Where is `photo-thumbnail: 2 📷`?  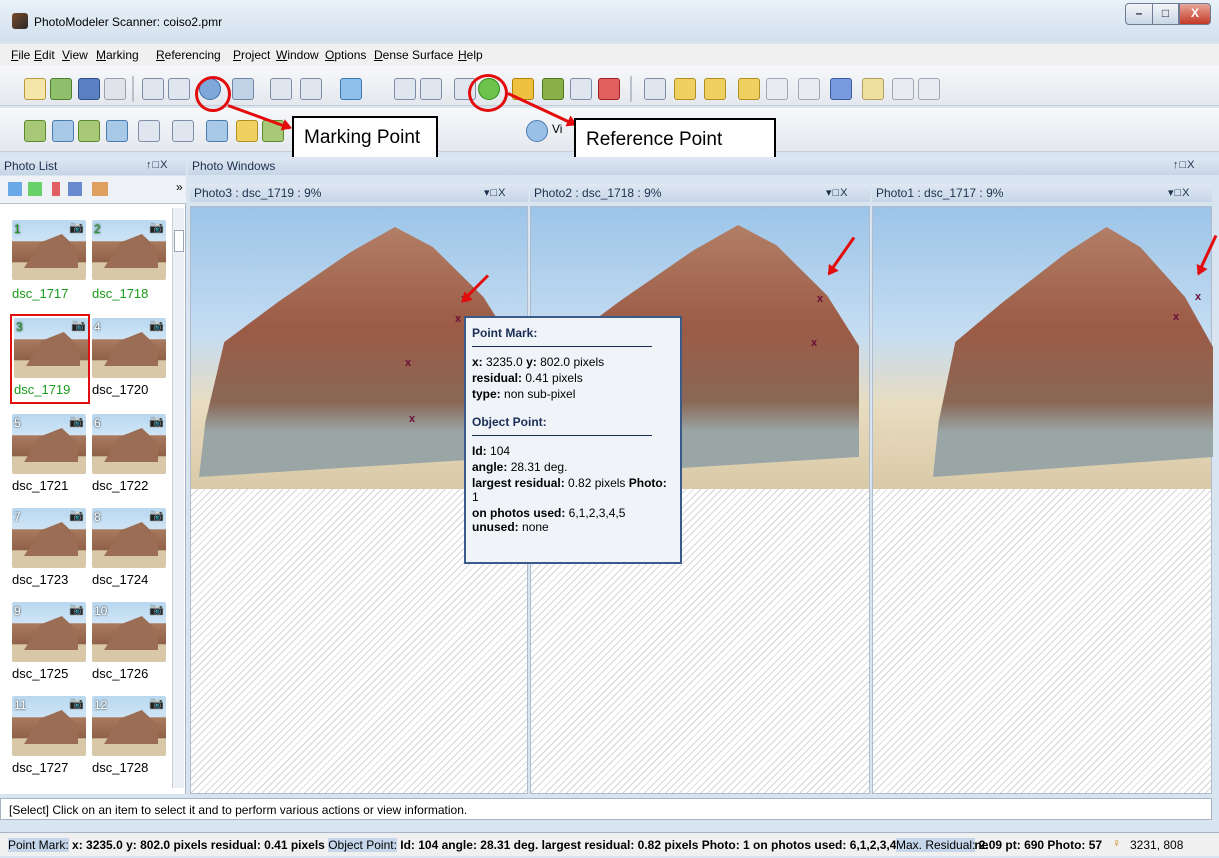
photo-thumbnail: 2 📷 is located at coordinates (129, 250).